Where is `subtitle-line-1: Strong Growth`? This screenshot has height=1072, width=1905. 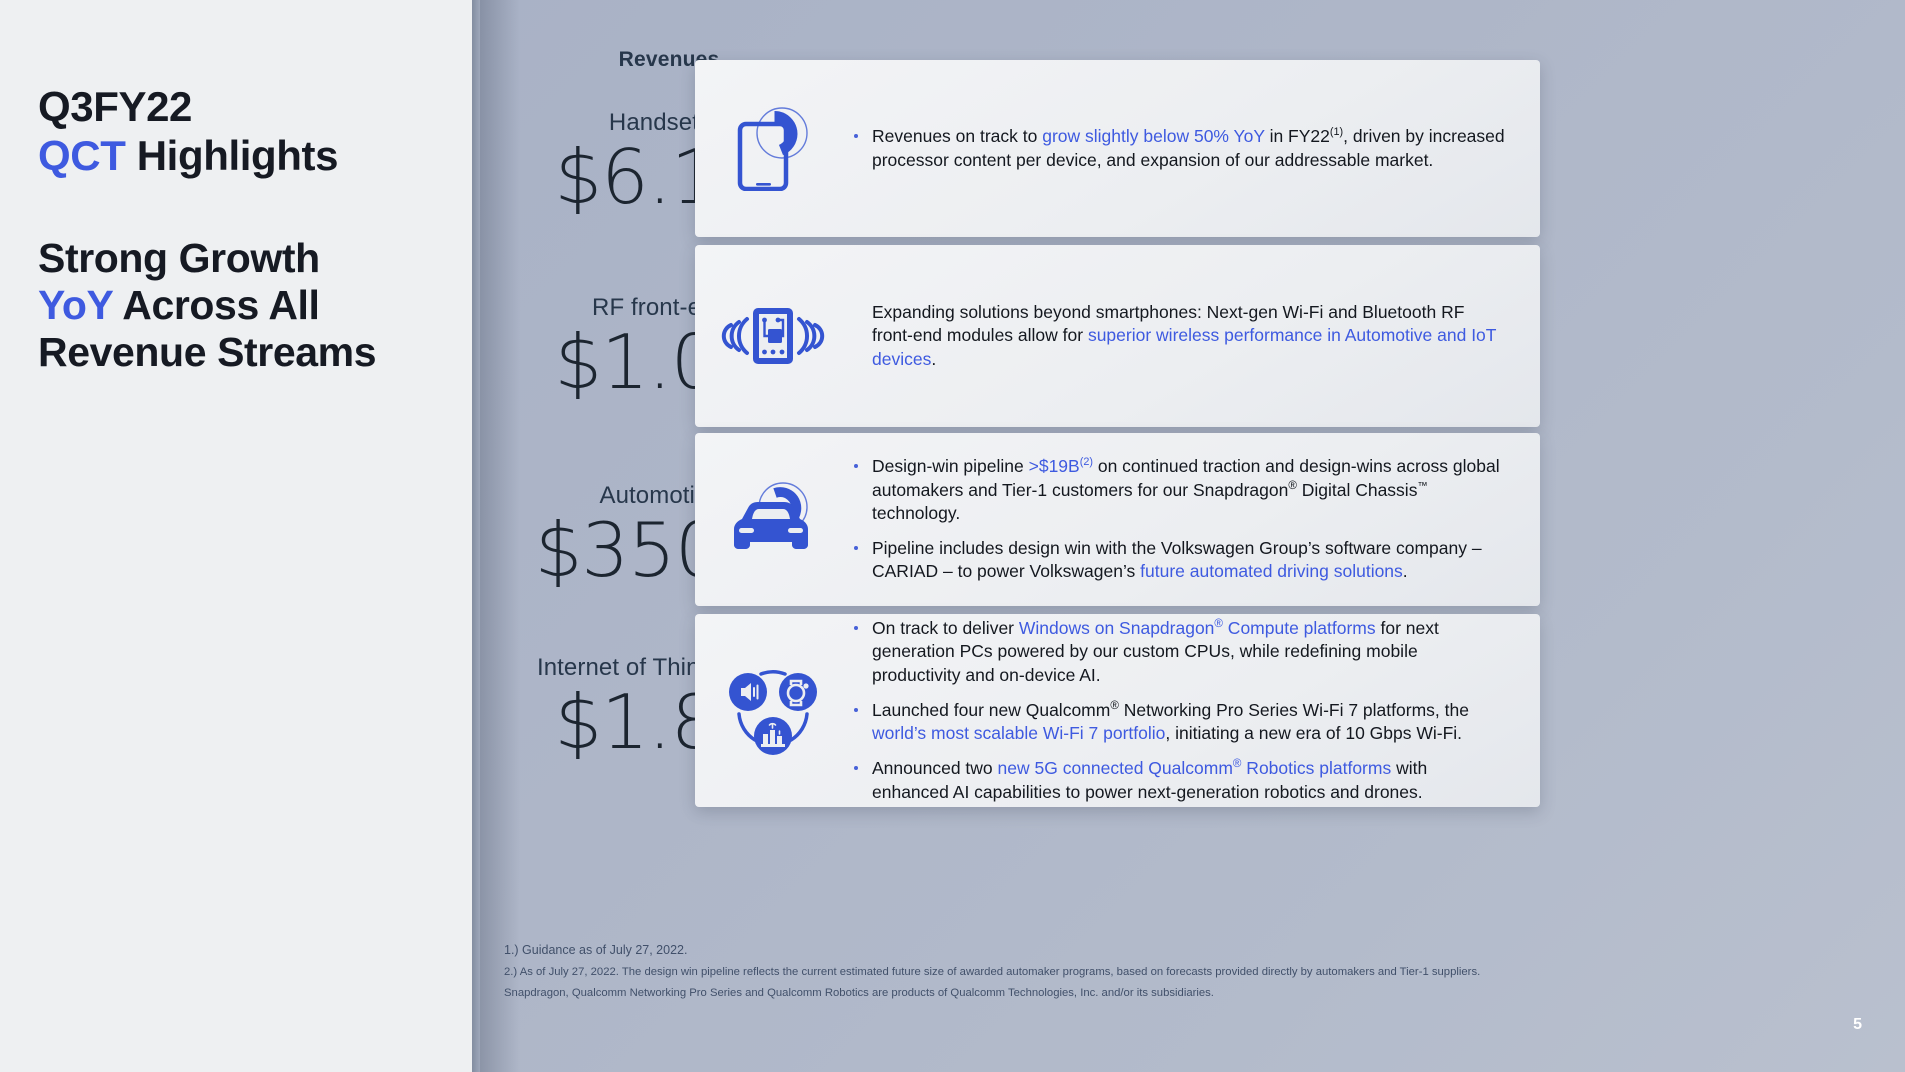
subtitle-line-1: Strong Growth is located at coordinates (179, 258).